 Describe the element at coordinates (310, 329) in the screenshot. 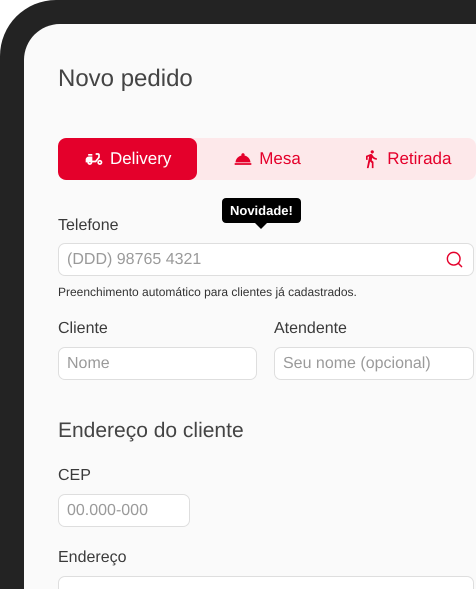

I see `field-label: Atendente` at that location.